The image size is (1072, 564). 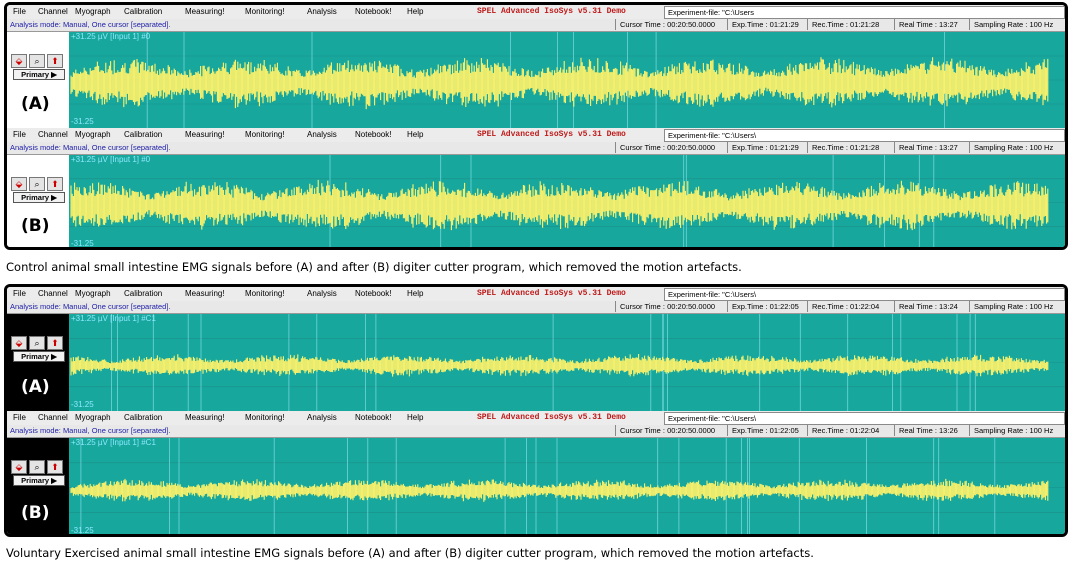 I want to click on panel-letter: (A), so click(x=35, y=387).